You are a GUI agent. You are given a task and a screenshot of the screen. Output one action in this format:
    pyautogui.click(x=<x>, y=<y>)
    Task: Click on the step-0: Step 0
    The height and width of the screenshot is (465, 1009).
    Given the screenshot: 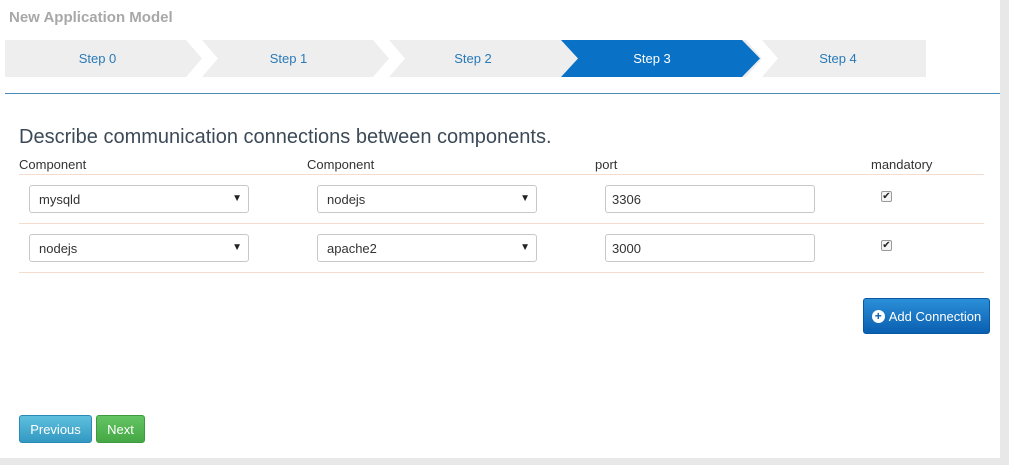 What is the action you would take?
    pyautogui.click(x=97, y=58)
    